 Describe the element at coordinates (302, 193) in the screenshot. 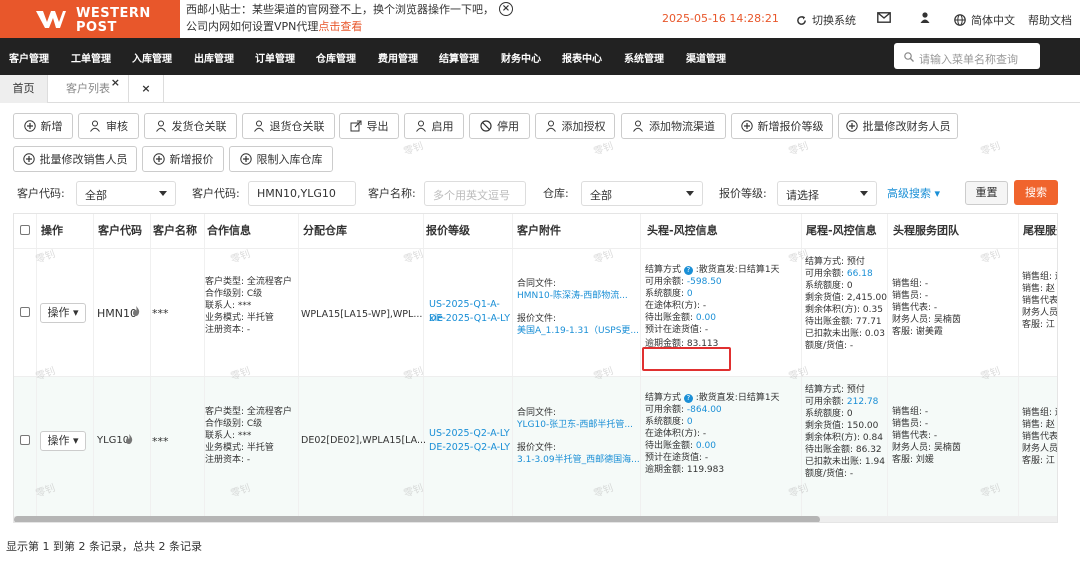

I see `filter-code2-input: HMN10,YLG10` at that location.